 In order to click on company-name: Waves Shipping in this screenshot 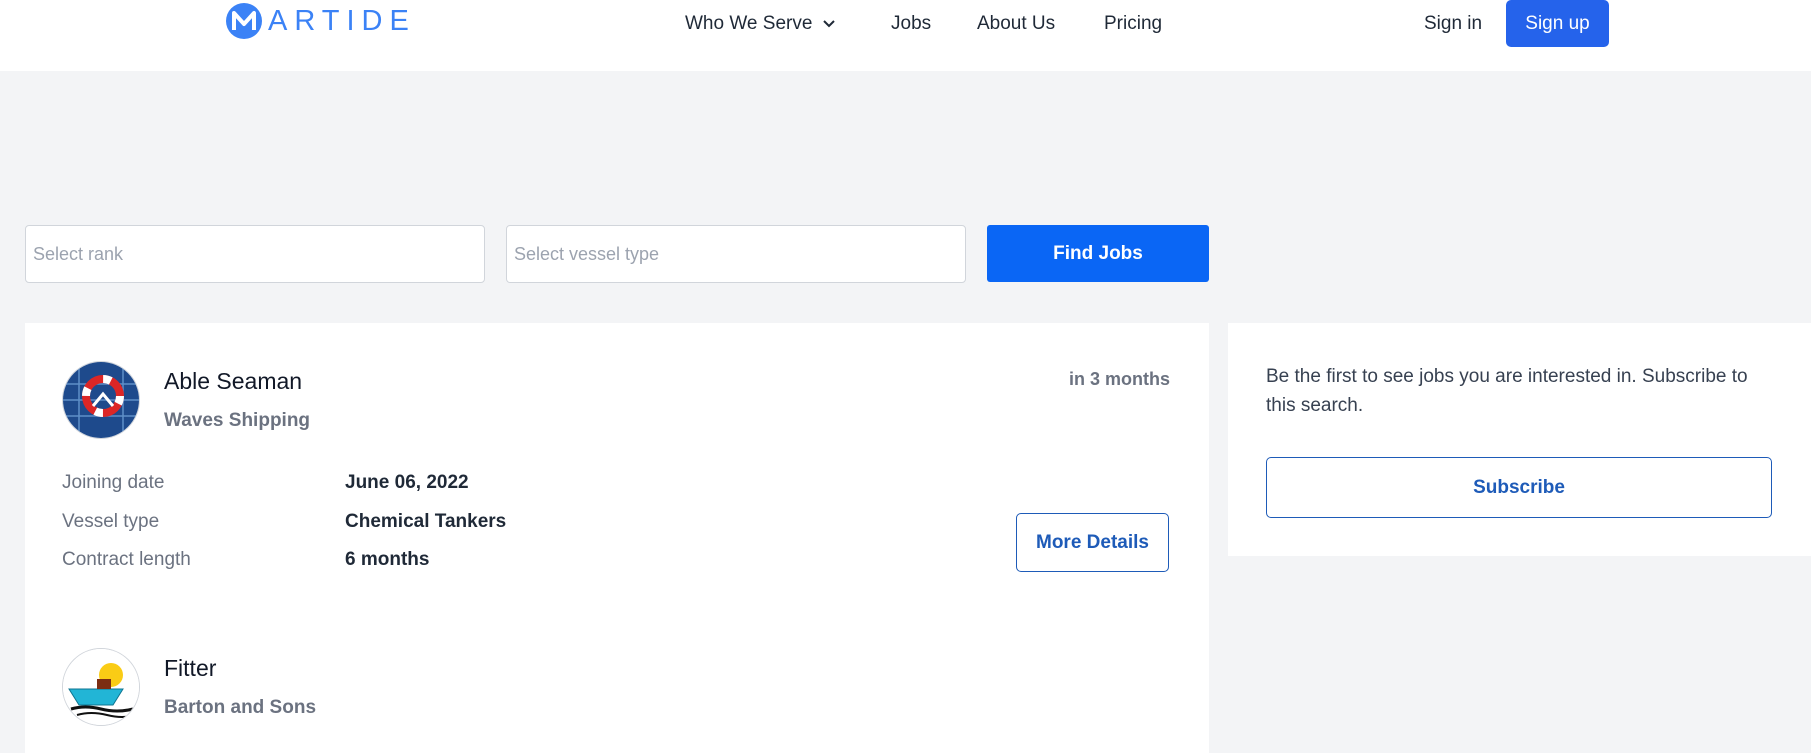, I will do `click(237, 420)`.